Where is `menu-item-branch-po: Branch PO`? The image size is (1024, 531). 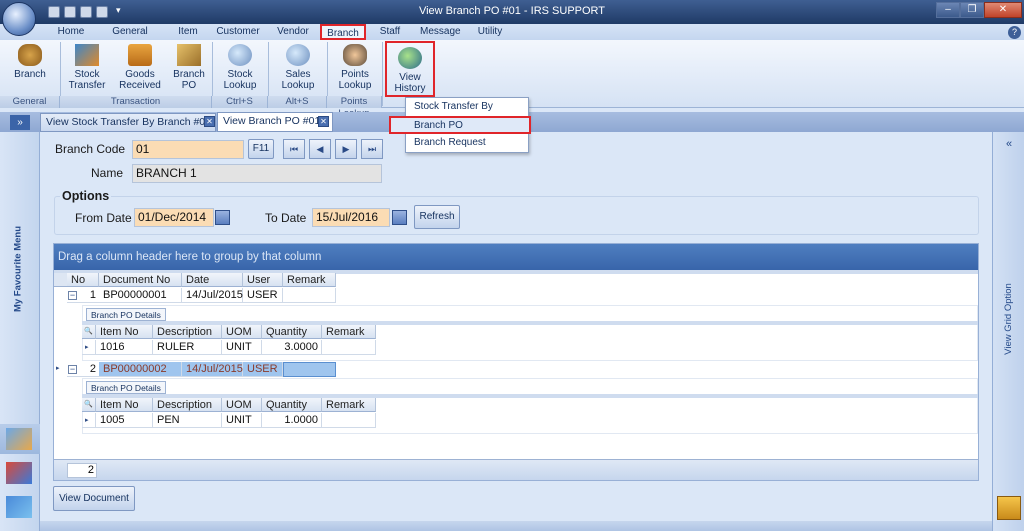
menu-item-branch-po: Branch PO is located at coordinates (460, 125).